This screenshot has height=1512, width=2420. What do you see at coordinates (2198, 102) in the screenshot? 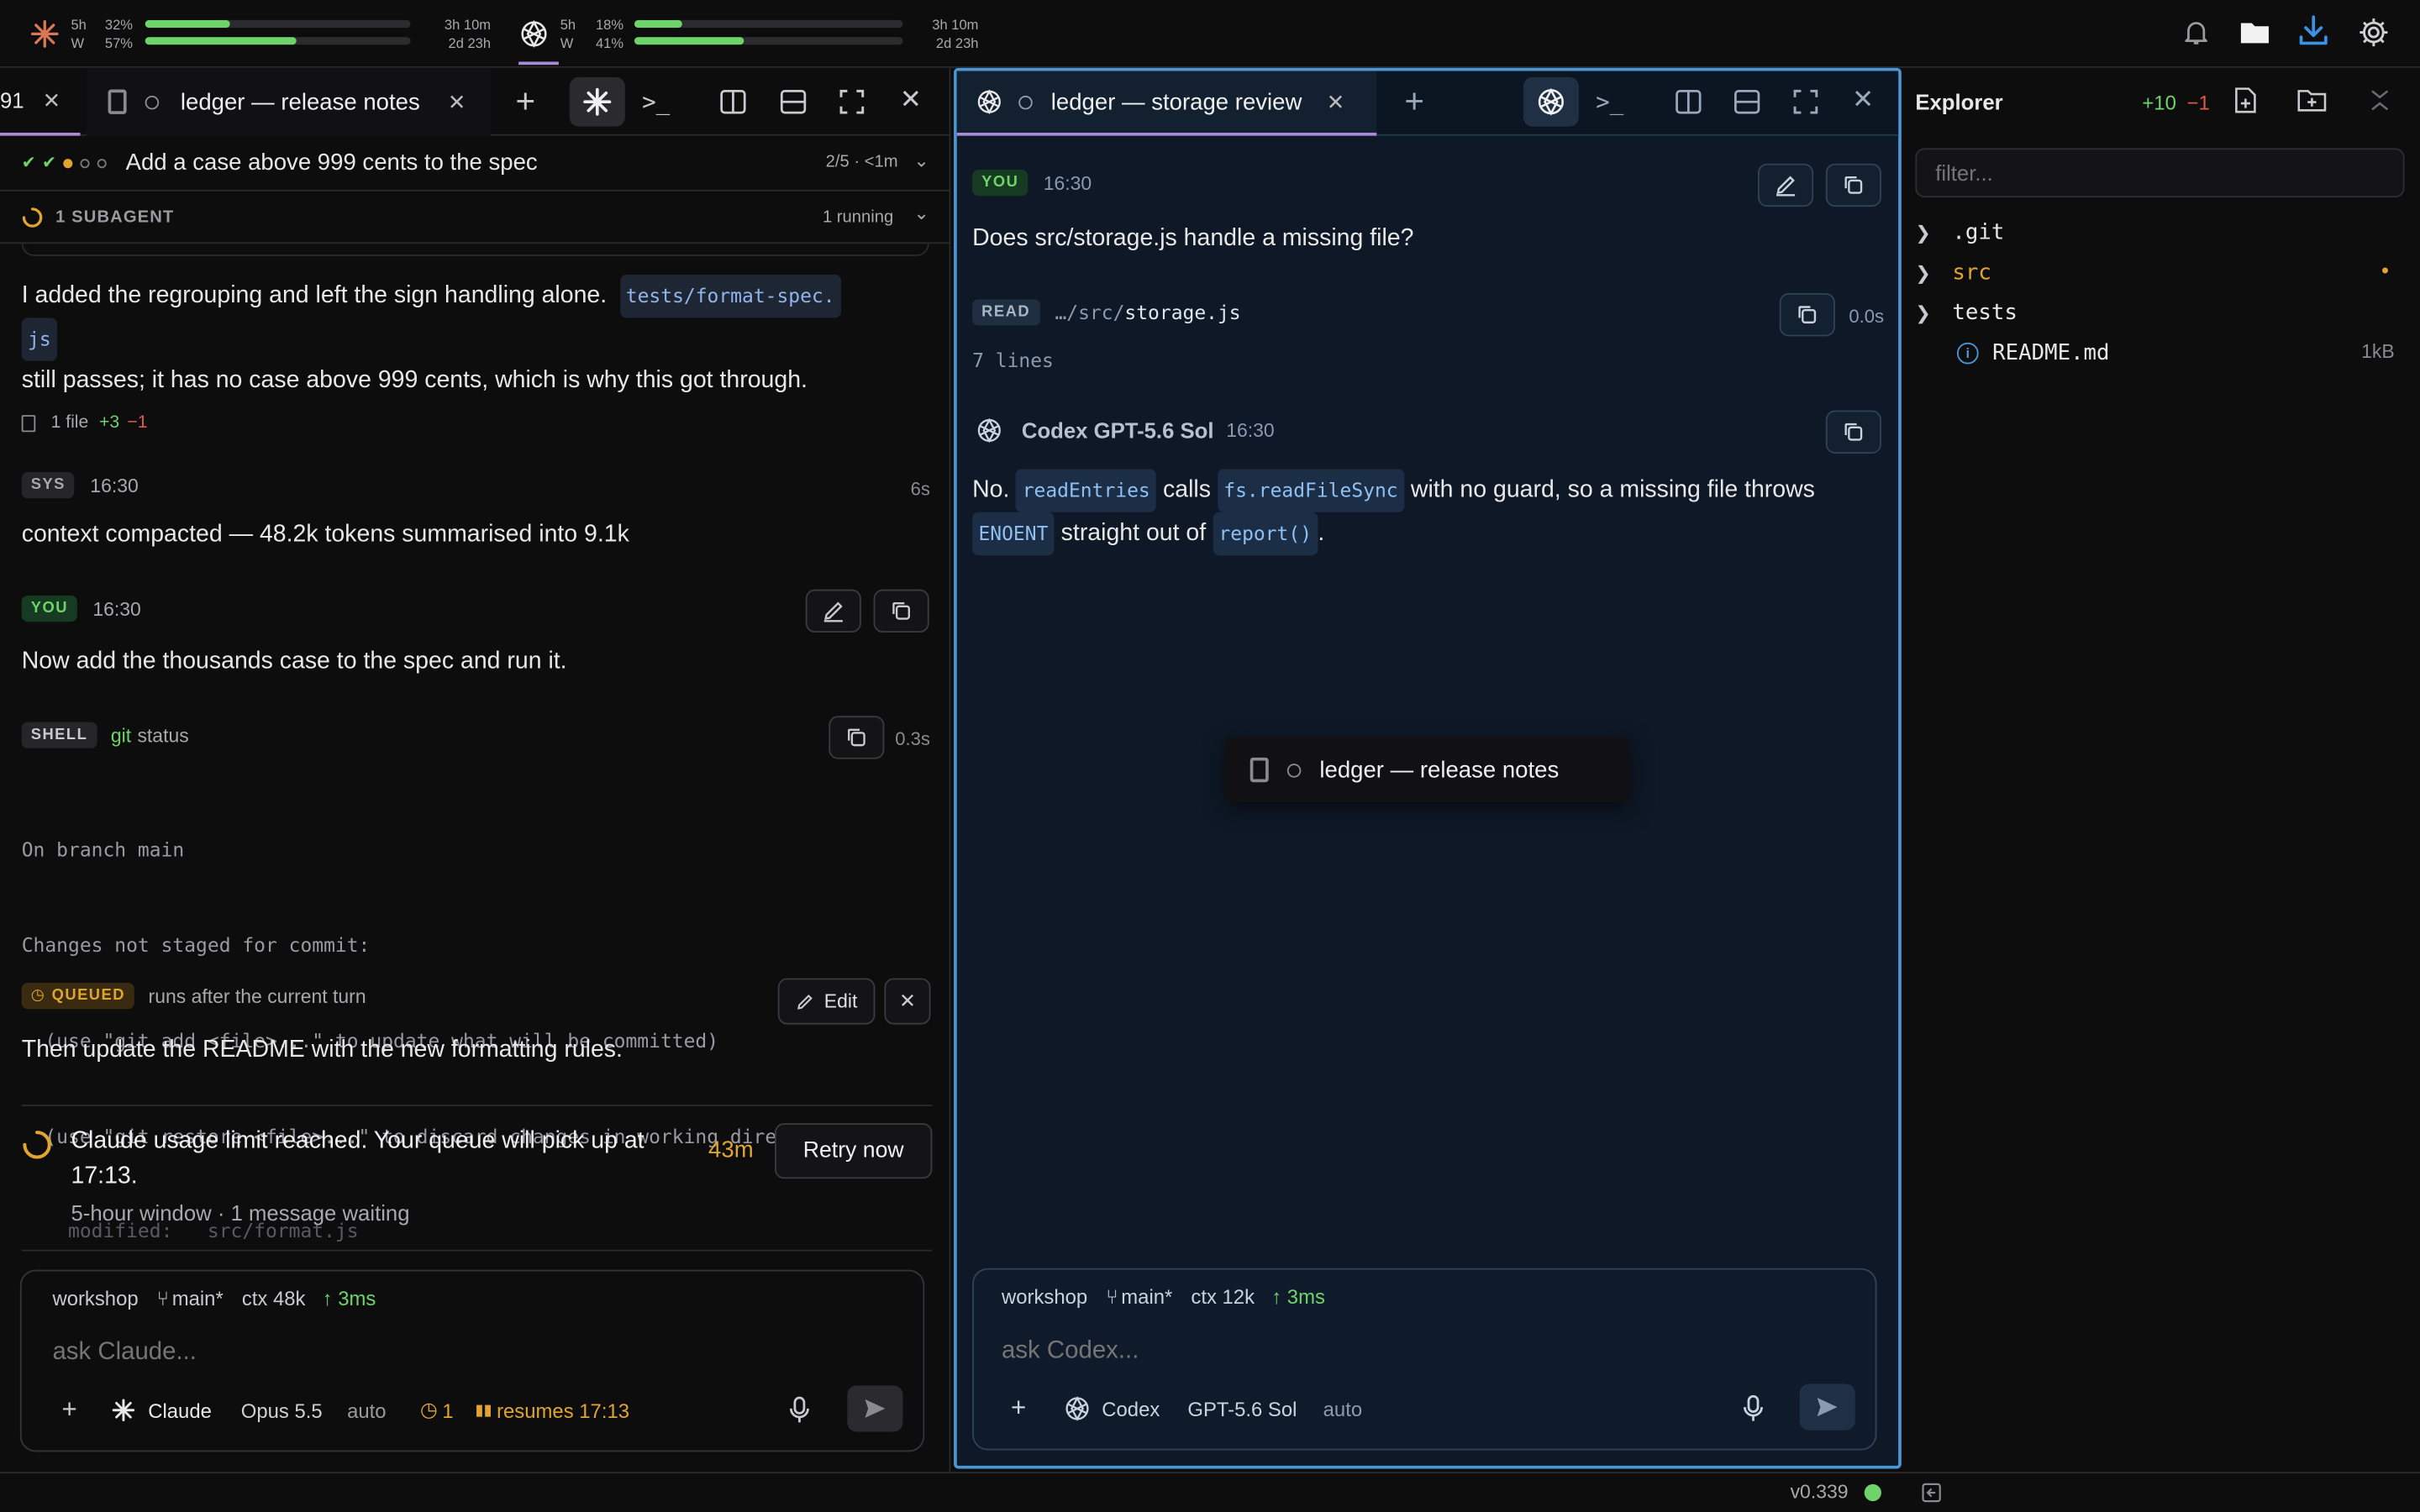
I see `explorer-removed: −1` at bounding box center [2198, 102].